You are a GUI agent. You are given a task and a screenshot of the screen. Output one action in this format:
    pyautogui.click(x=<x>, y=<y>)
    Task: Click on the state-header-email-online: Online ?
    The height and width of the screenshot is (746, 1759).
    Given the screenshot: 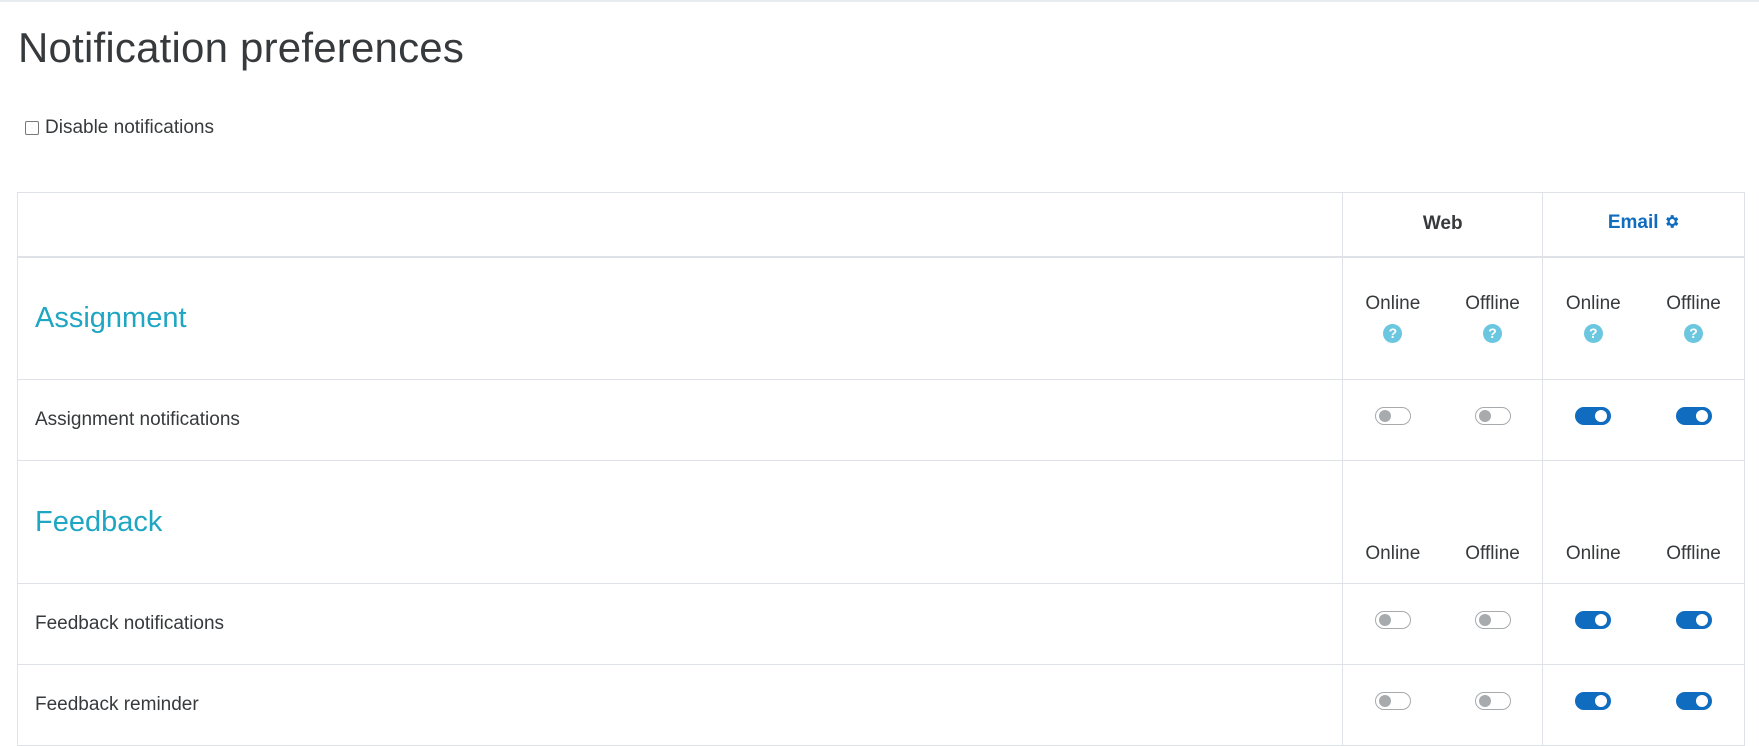 What is the action you would take?
    pyautogui.click(x=1593, y=318)
    